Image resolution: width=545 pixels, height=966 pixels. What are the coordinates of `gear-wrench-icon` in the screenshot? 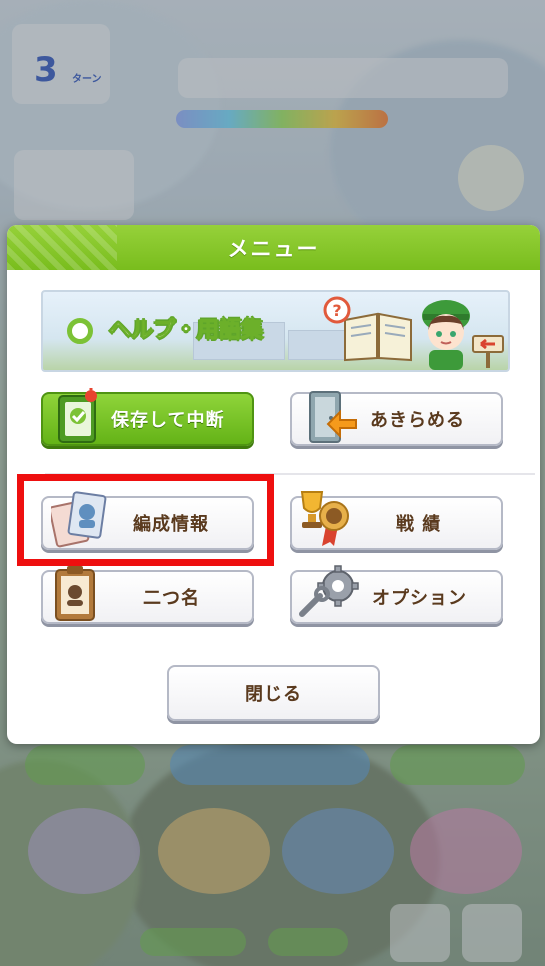 It's located at (329, 591).